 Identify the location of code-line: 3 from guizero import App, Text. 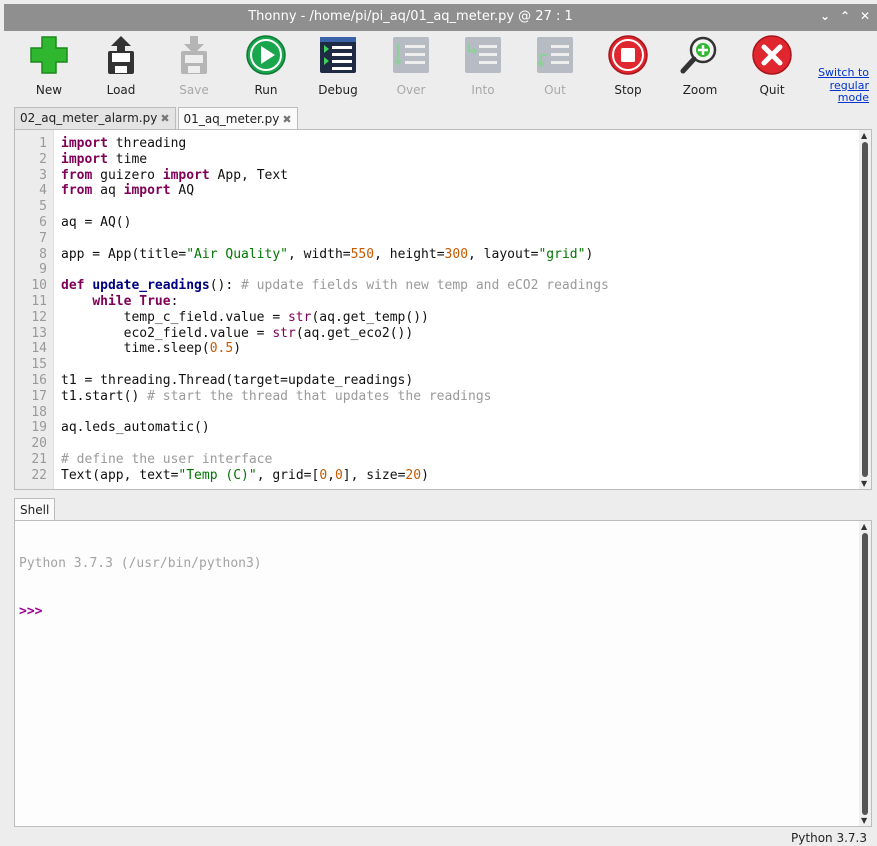
(443, 176).